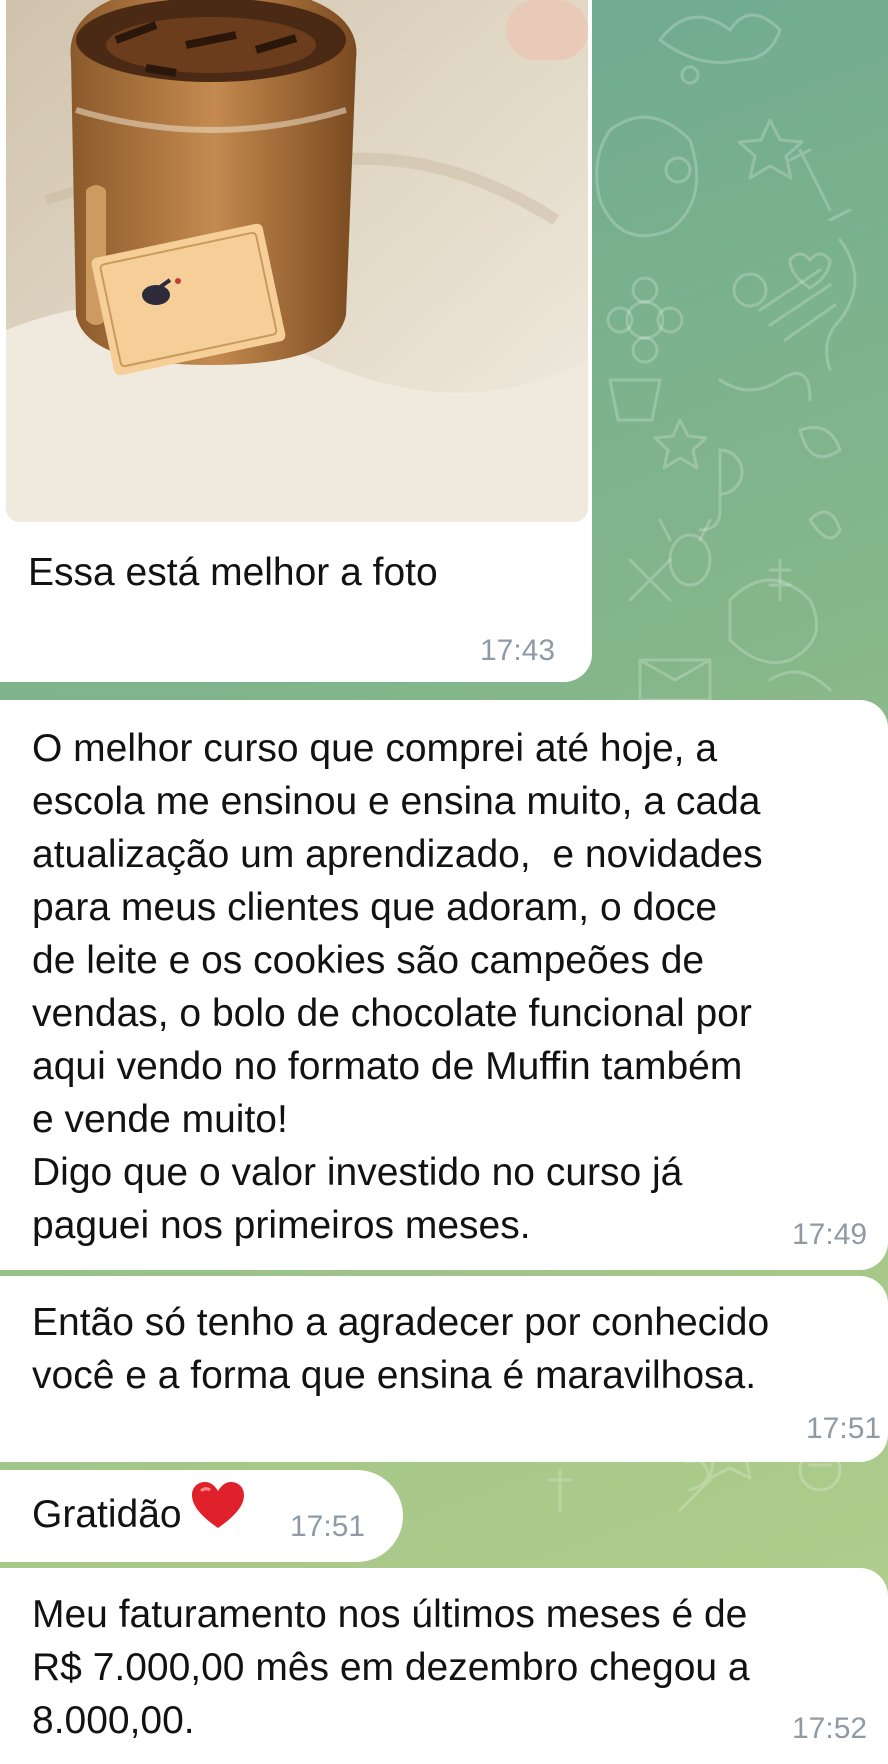  I want to click on red-heart-icon, so click(217, 1512).